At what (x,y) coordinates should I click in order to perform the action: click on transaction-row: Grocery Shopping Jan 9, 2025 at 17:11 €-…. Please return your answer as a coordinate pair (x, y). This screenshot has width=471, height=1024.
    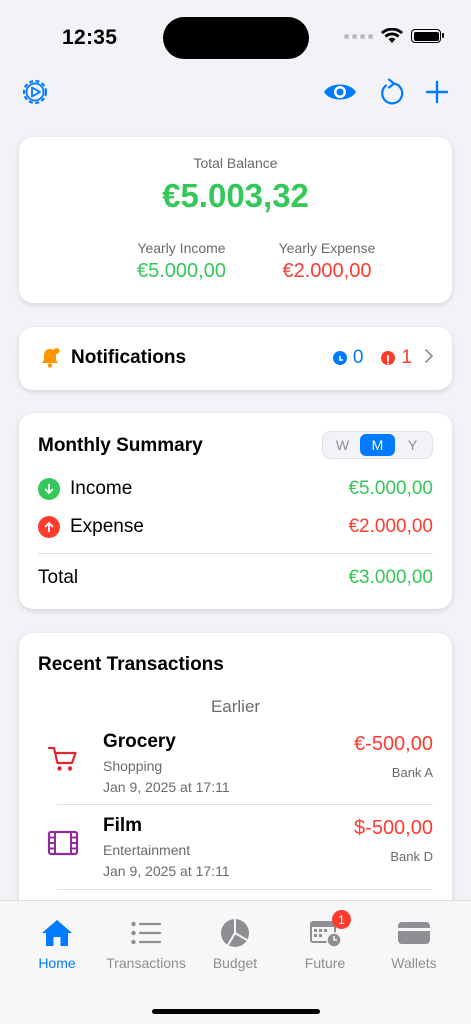
    Looking at the image, I should click on (235, 773).